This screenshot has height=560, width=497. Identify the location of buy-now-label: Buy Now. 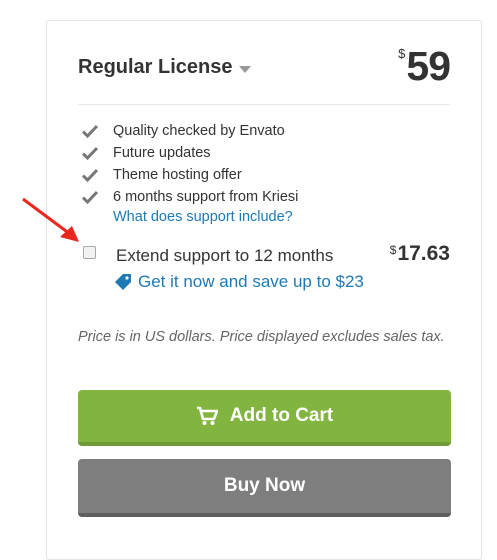
(264, 485).